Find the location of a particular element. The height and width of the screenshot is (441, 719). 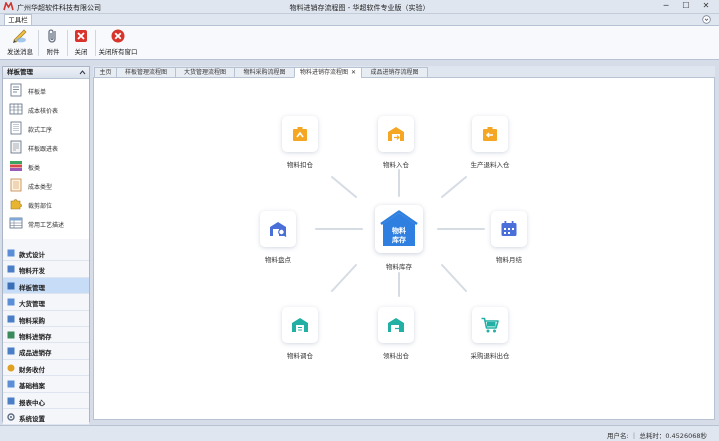

sidebar-item-board-type: 板类 is located at coordinates (46, 166).